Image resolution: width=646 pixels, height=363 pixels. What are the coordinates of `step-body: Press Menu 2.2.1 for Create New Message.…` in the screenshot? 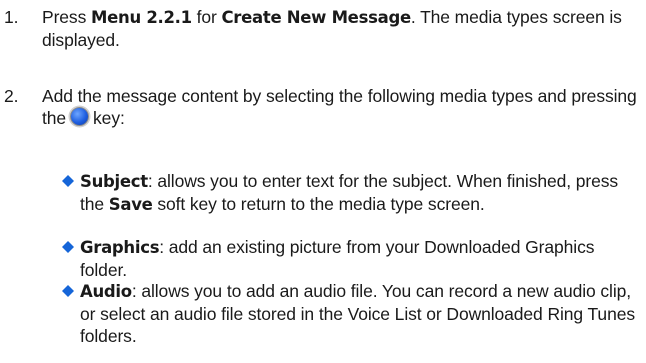 It's located at (342, 28).